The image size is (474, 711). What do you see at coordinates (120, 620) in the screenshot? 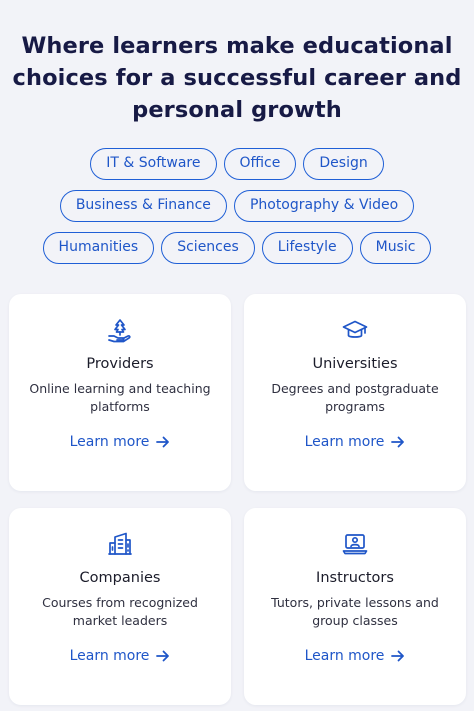
I see `card-description-line-2: market leaders` at bounding box center [120, 620].